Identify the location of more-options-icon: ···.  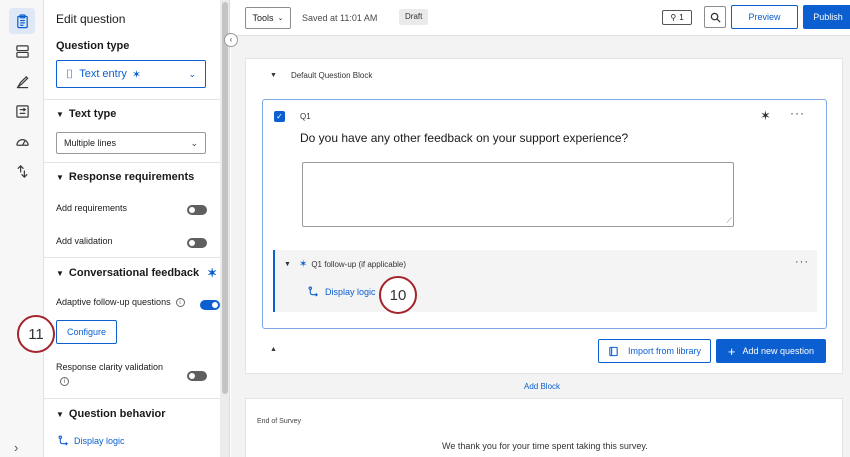
(797, 113).